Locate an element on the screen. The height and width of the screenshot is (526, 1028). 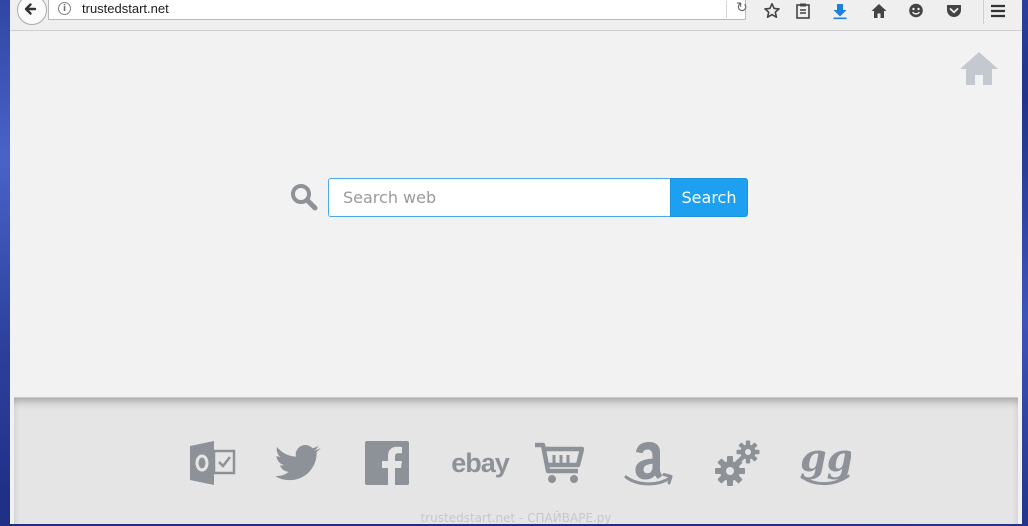
gg-icon: gg is located at coordinates (825, 462).